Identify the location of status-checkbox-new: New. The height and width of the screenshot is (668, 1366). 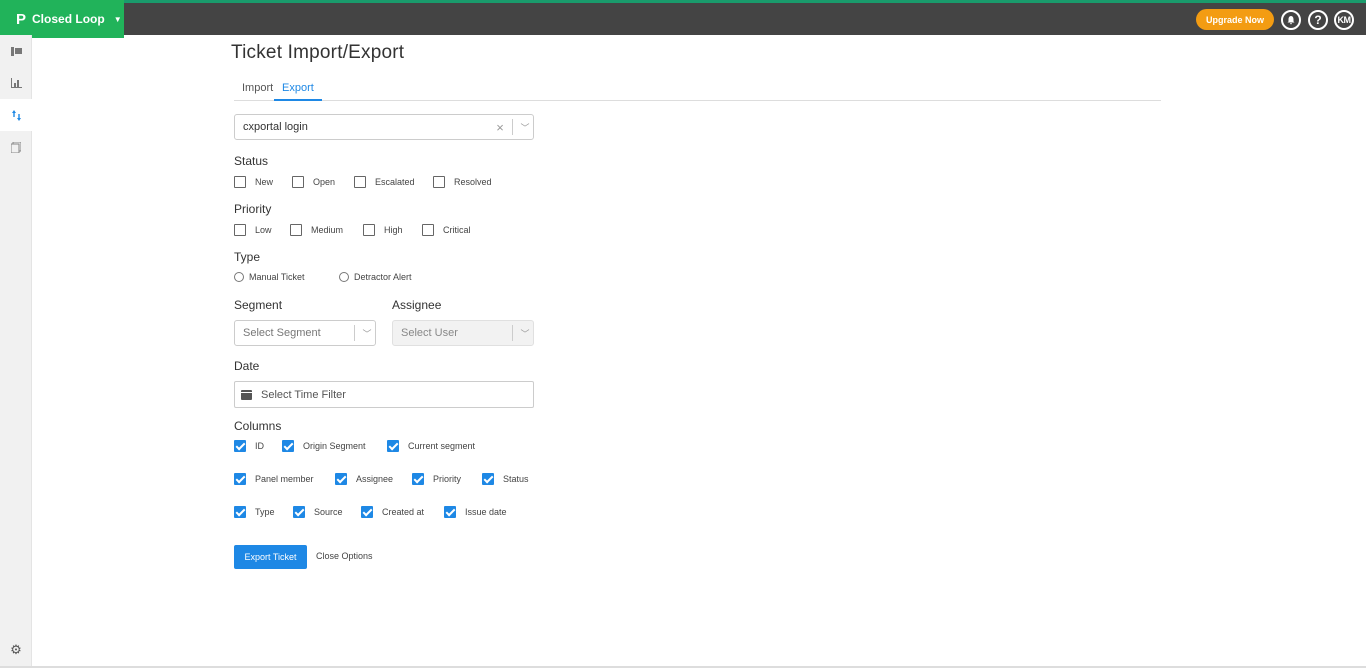
(253, 182).